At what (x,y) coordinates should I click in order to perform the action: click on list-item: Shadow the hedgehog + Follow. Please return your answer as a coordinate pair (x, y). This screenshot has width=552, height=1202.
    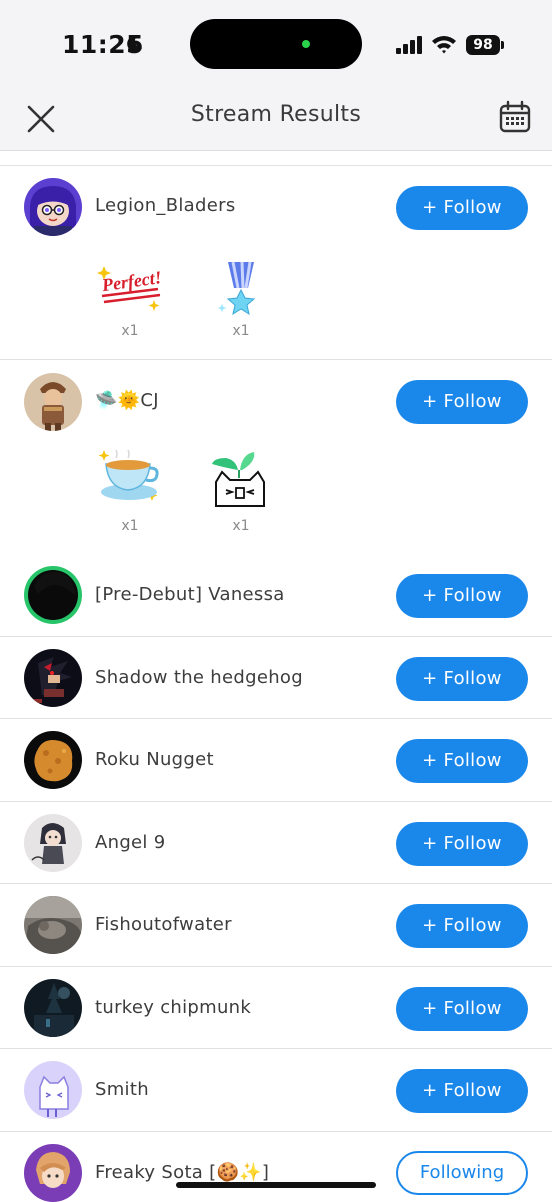
    Looking at the image, I should click on (276, 678).